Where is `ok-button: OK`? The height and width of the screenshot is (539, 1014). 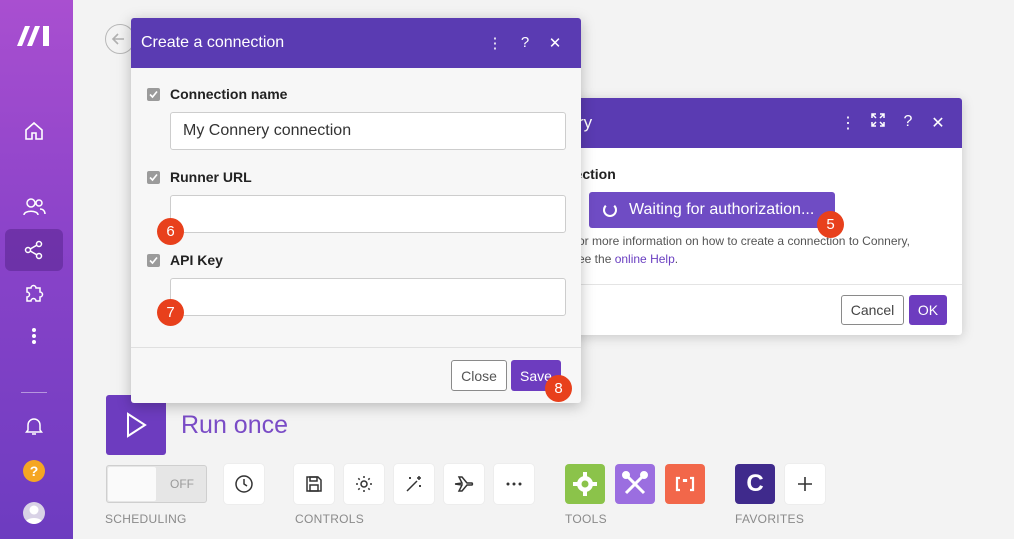
ok-button: OK is located at coordinates (928, 310).